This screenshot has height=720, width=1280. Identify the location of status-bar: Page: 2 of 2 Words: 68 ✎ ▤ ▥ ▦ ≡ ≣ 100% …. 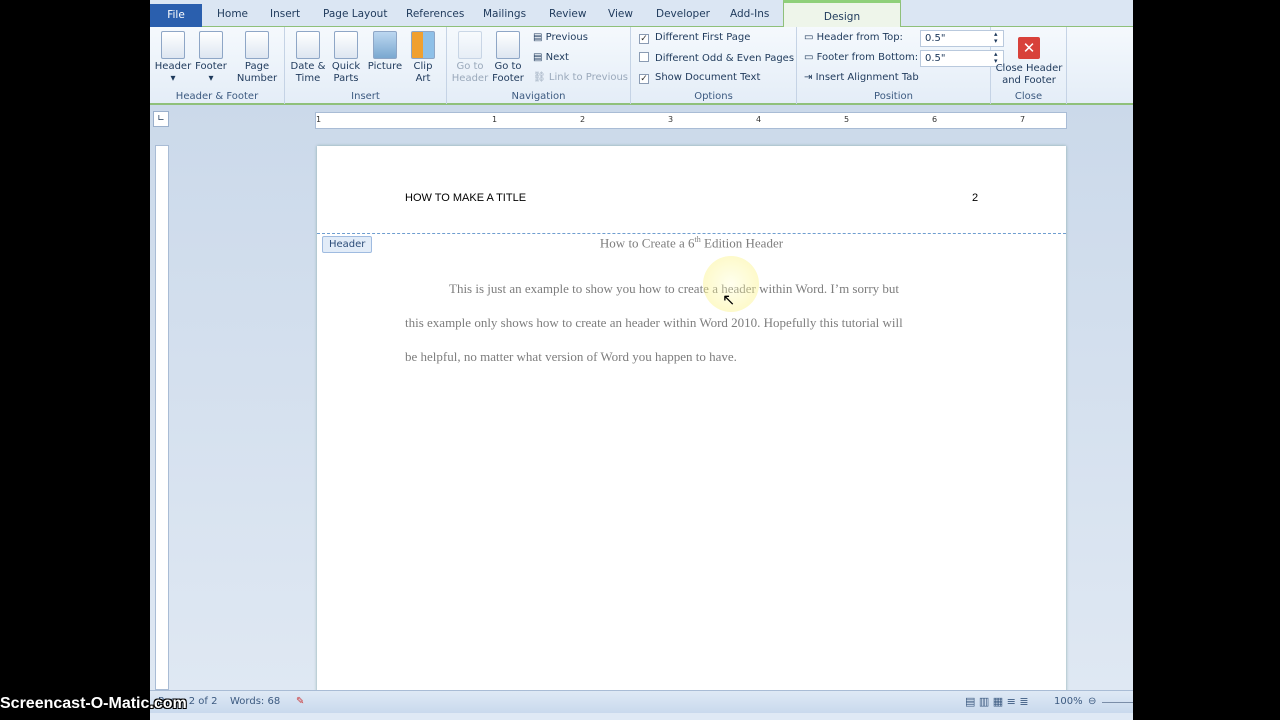
(641, 701).